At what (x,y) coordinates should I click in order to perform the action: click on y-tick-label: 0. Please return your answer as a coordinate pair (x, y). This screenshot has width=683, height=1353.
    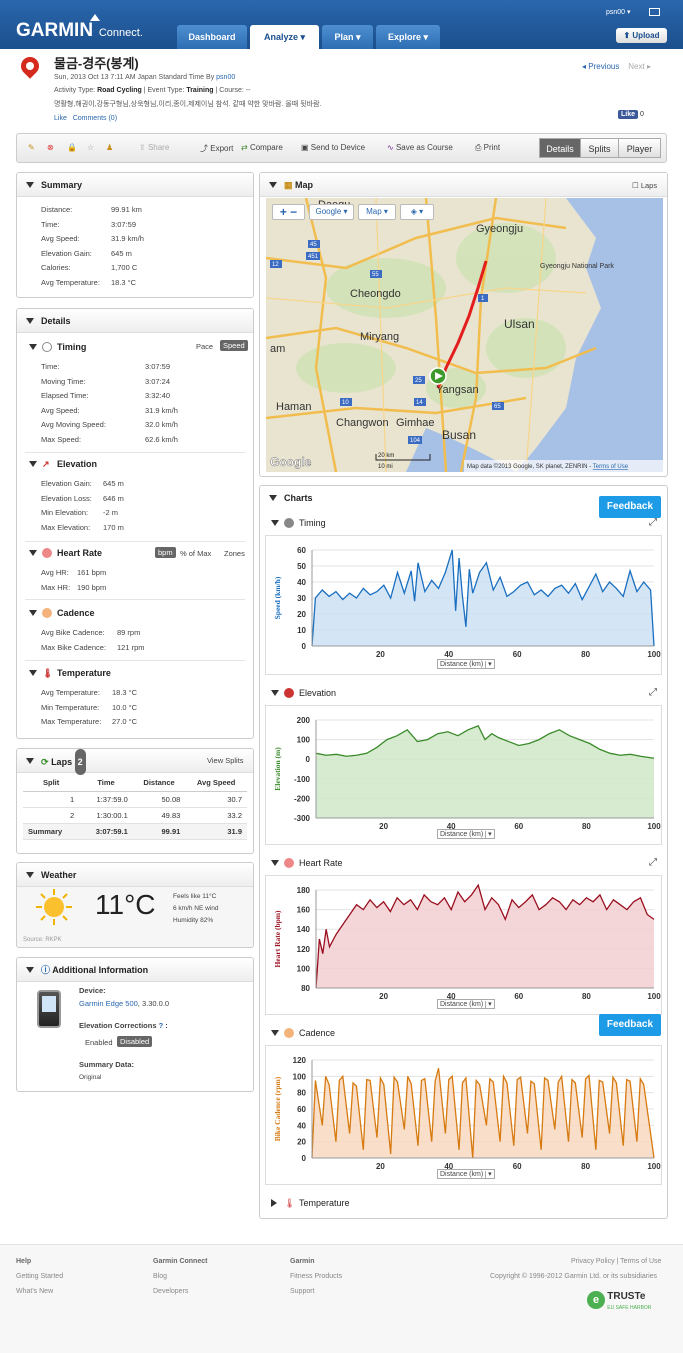
    Looking at the image, I should click on (308, 759).